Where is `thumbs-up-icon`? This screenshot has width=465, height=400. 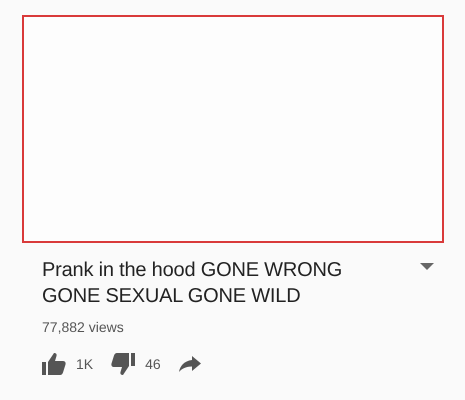 thumbs-up-icon is located at coordinates (54, 364).